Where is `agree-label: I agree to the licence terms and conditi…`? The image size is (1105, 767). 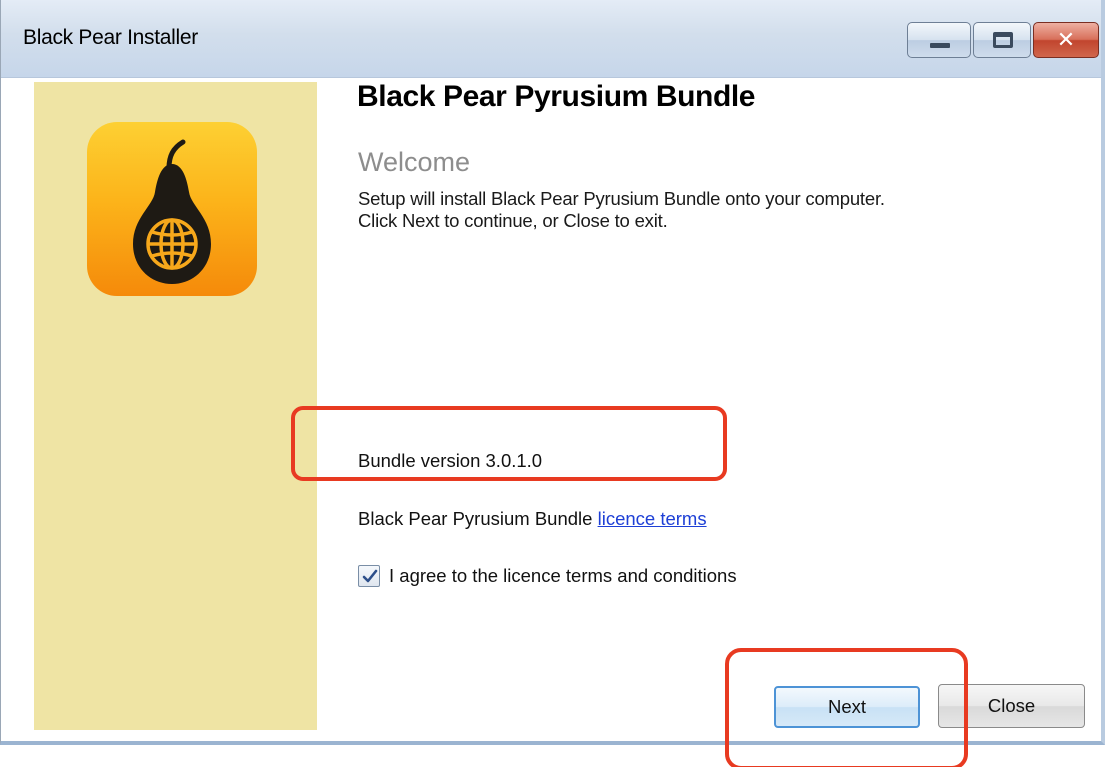
agree-label: I agree to the licence terms and conditi… is located at coordinates (563, 575).